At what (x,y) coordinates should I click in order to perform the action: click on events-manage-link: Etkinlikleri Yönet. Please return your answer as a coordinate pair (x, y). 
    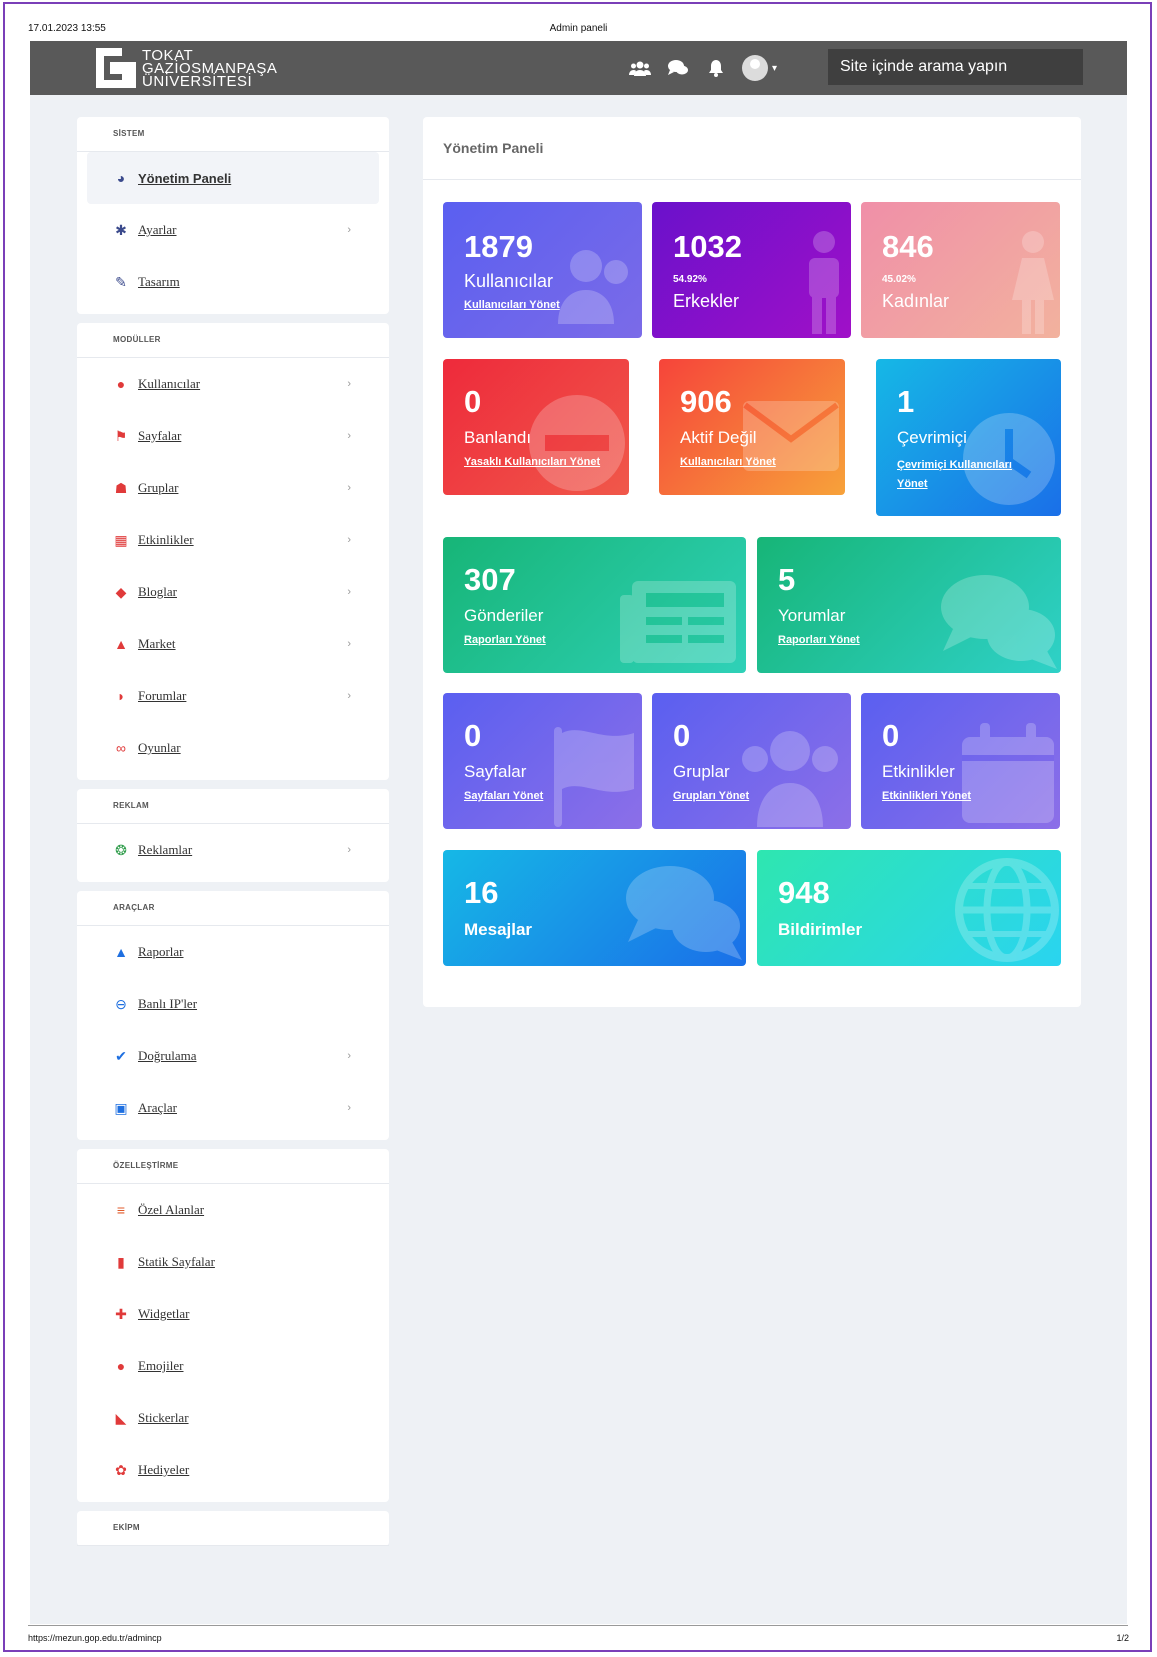
    Looking at the image, I should click on (926, 796).